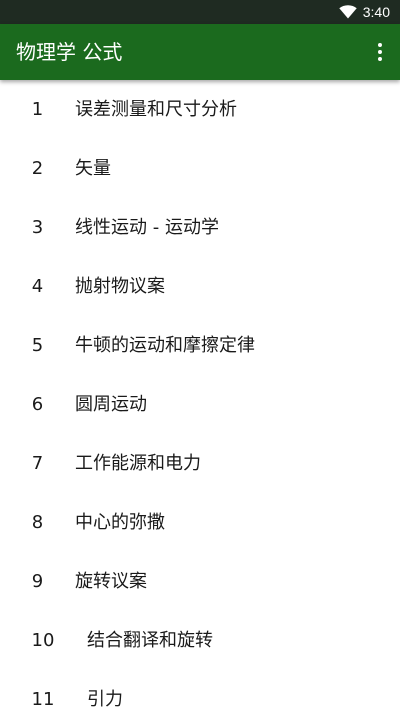 The width and height of the screenshot is (400, 710). I want to click on item-label: 牛顿的运动和摩擦定律, so click(165, 345).